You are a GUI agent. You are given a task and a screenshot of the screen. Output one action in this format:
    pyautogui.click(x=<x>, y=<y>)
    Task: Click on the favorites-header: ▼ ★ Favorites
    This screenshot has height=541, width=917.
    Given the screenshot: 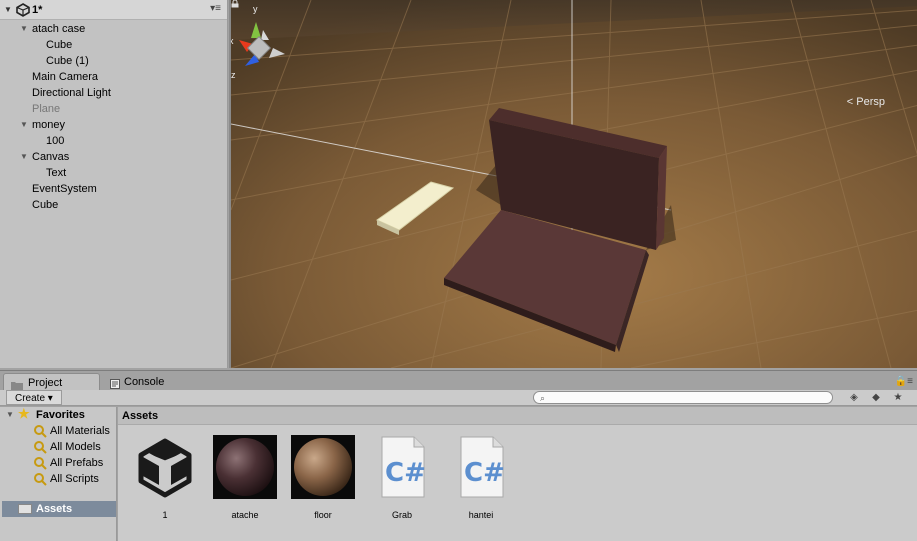 What is the action you would take?
    pyautogui.click(x=58, y=414)
    